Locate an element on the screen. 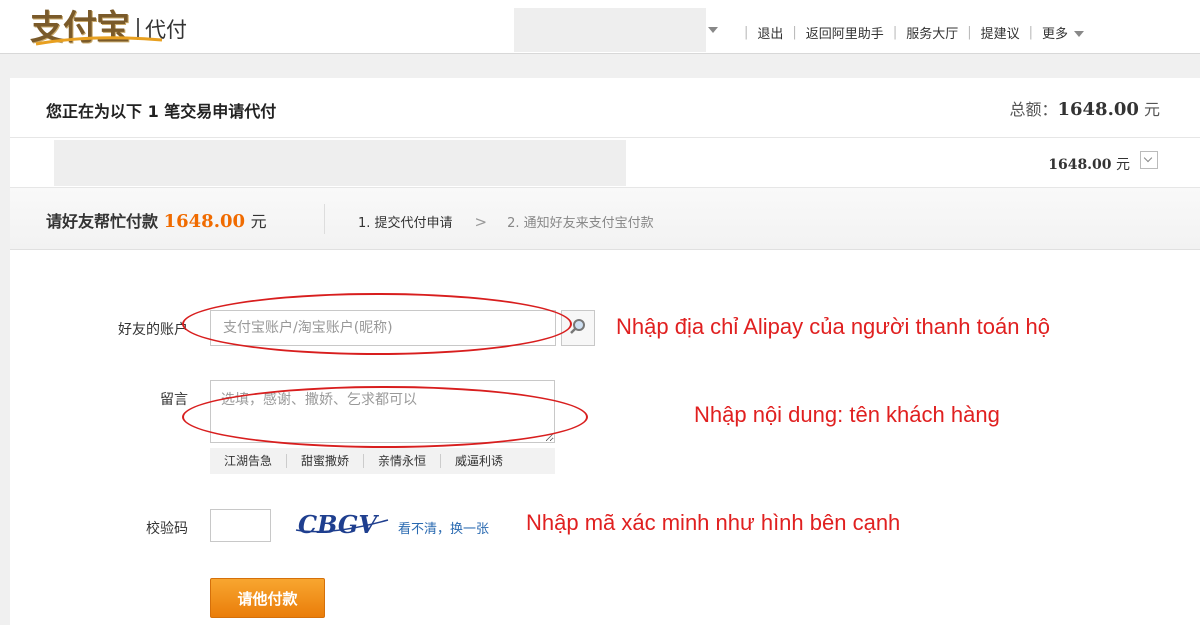 The image size is (1200, 625). total-currency: 元 is located at coordinates (1151, 109).